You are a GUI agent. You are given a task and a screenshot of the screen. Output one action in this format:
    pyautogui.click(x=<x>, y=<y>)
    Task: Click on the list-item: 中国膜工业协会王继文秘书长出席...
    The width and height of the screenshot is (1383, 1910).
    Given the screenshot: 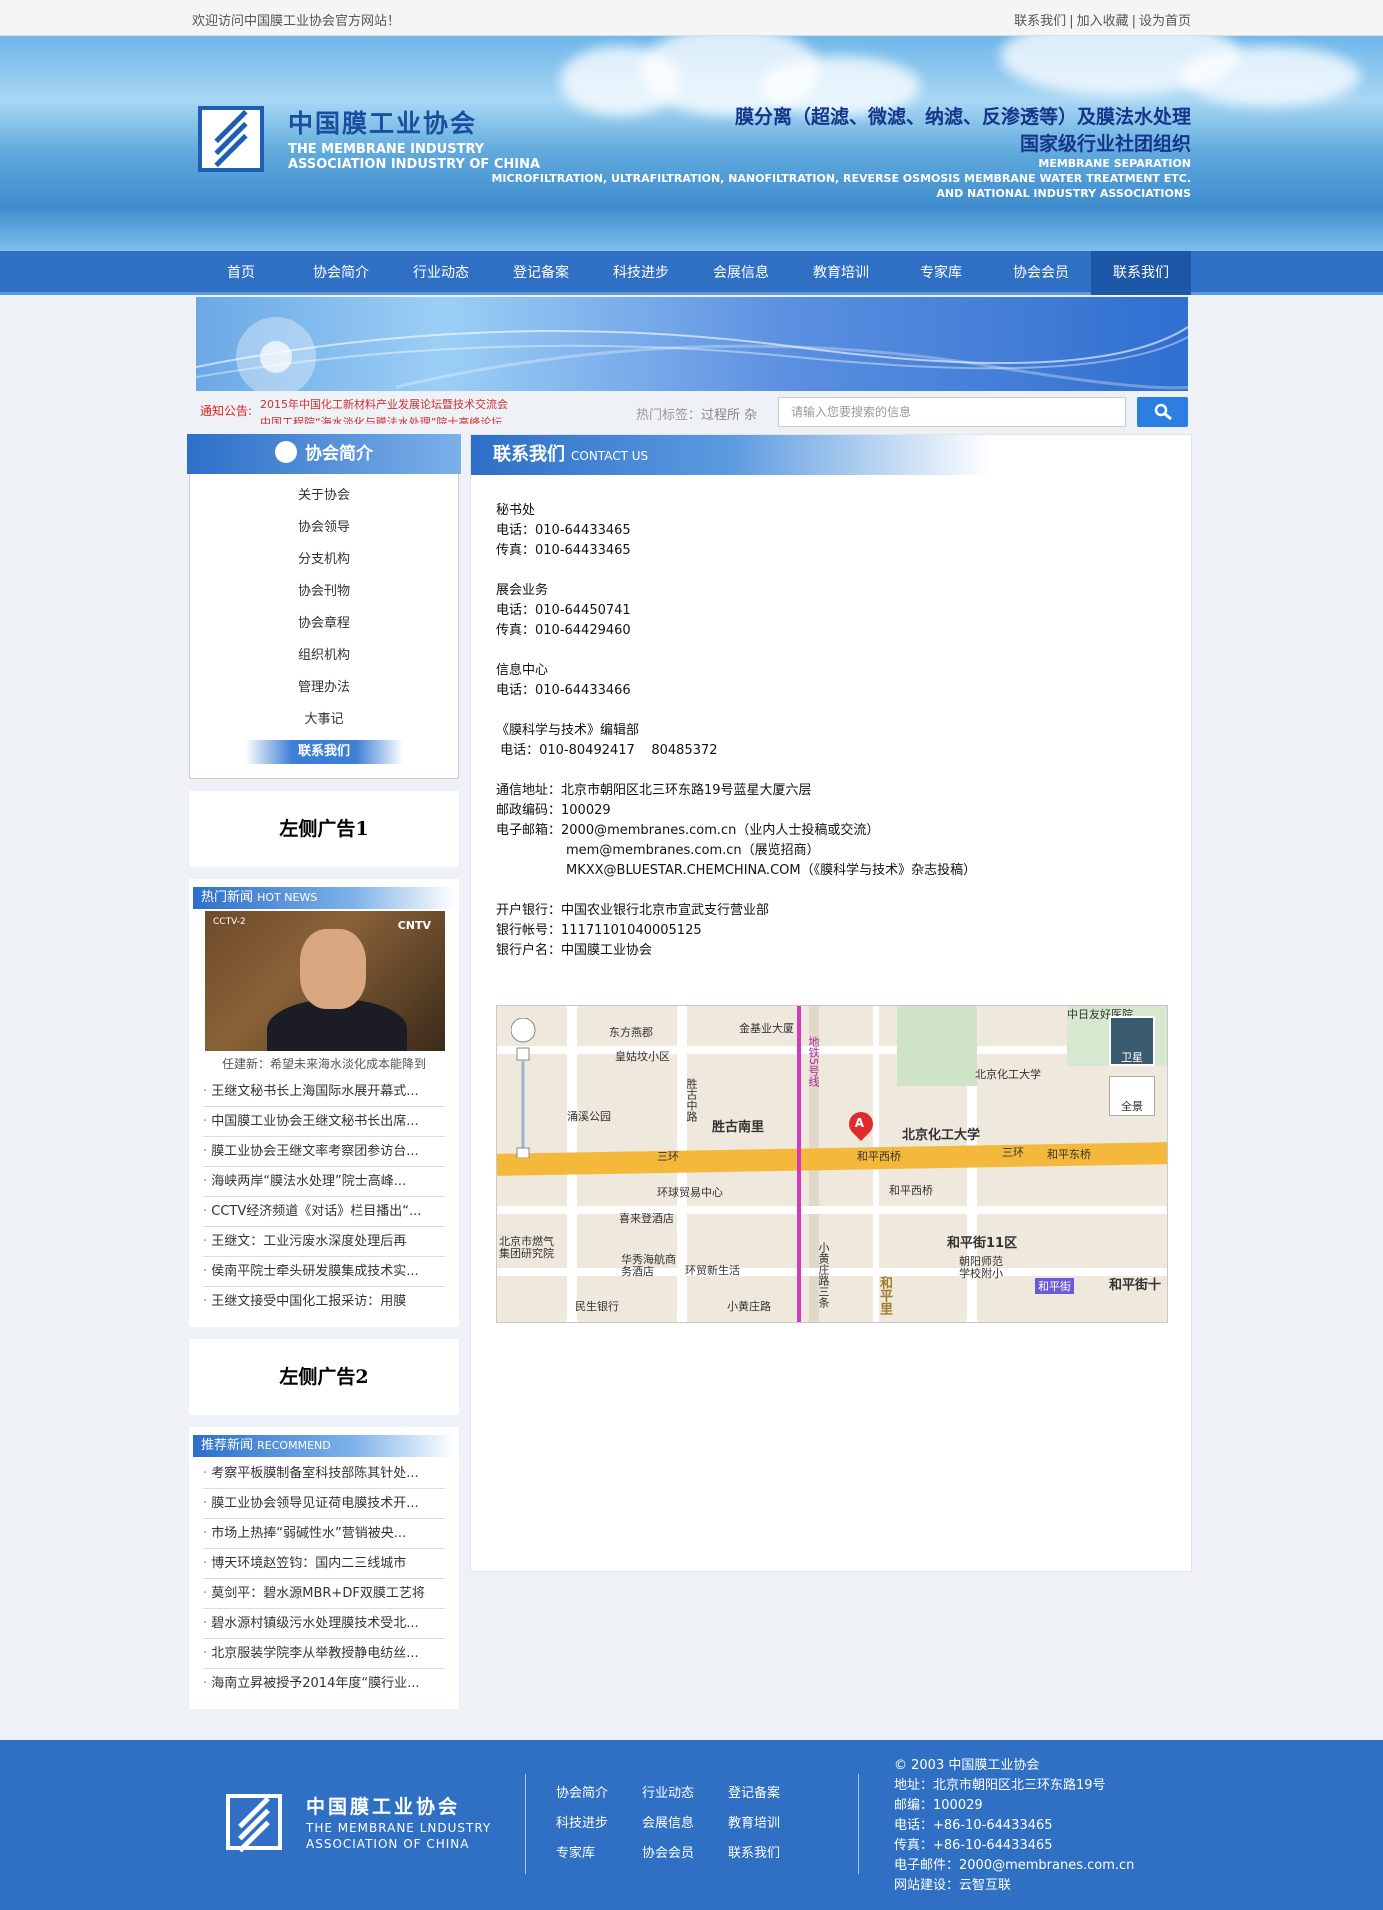 What is the action you would take?
    pyautogui.click(x=324, y=1122)
    